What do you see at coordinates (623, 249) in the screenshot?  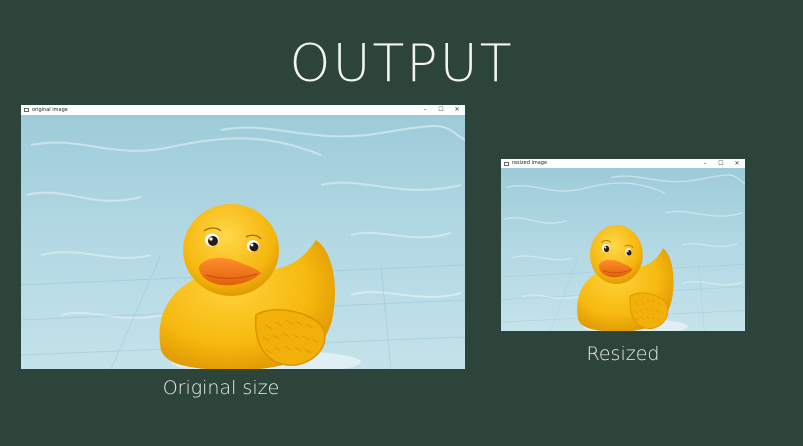 I see `resized-duck-image` at bounding box center [623, 249].